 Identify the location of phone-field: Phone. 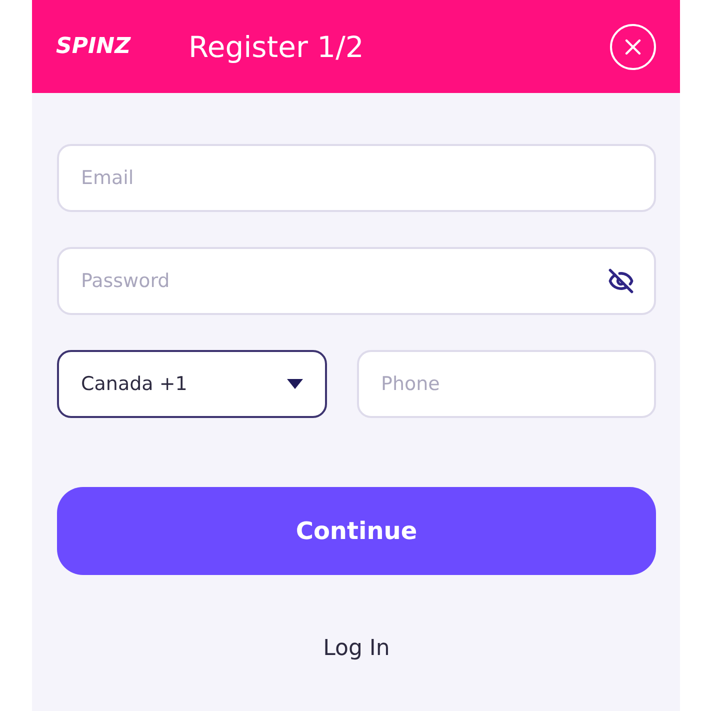
(506, 384).